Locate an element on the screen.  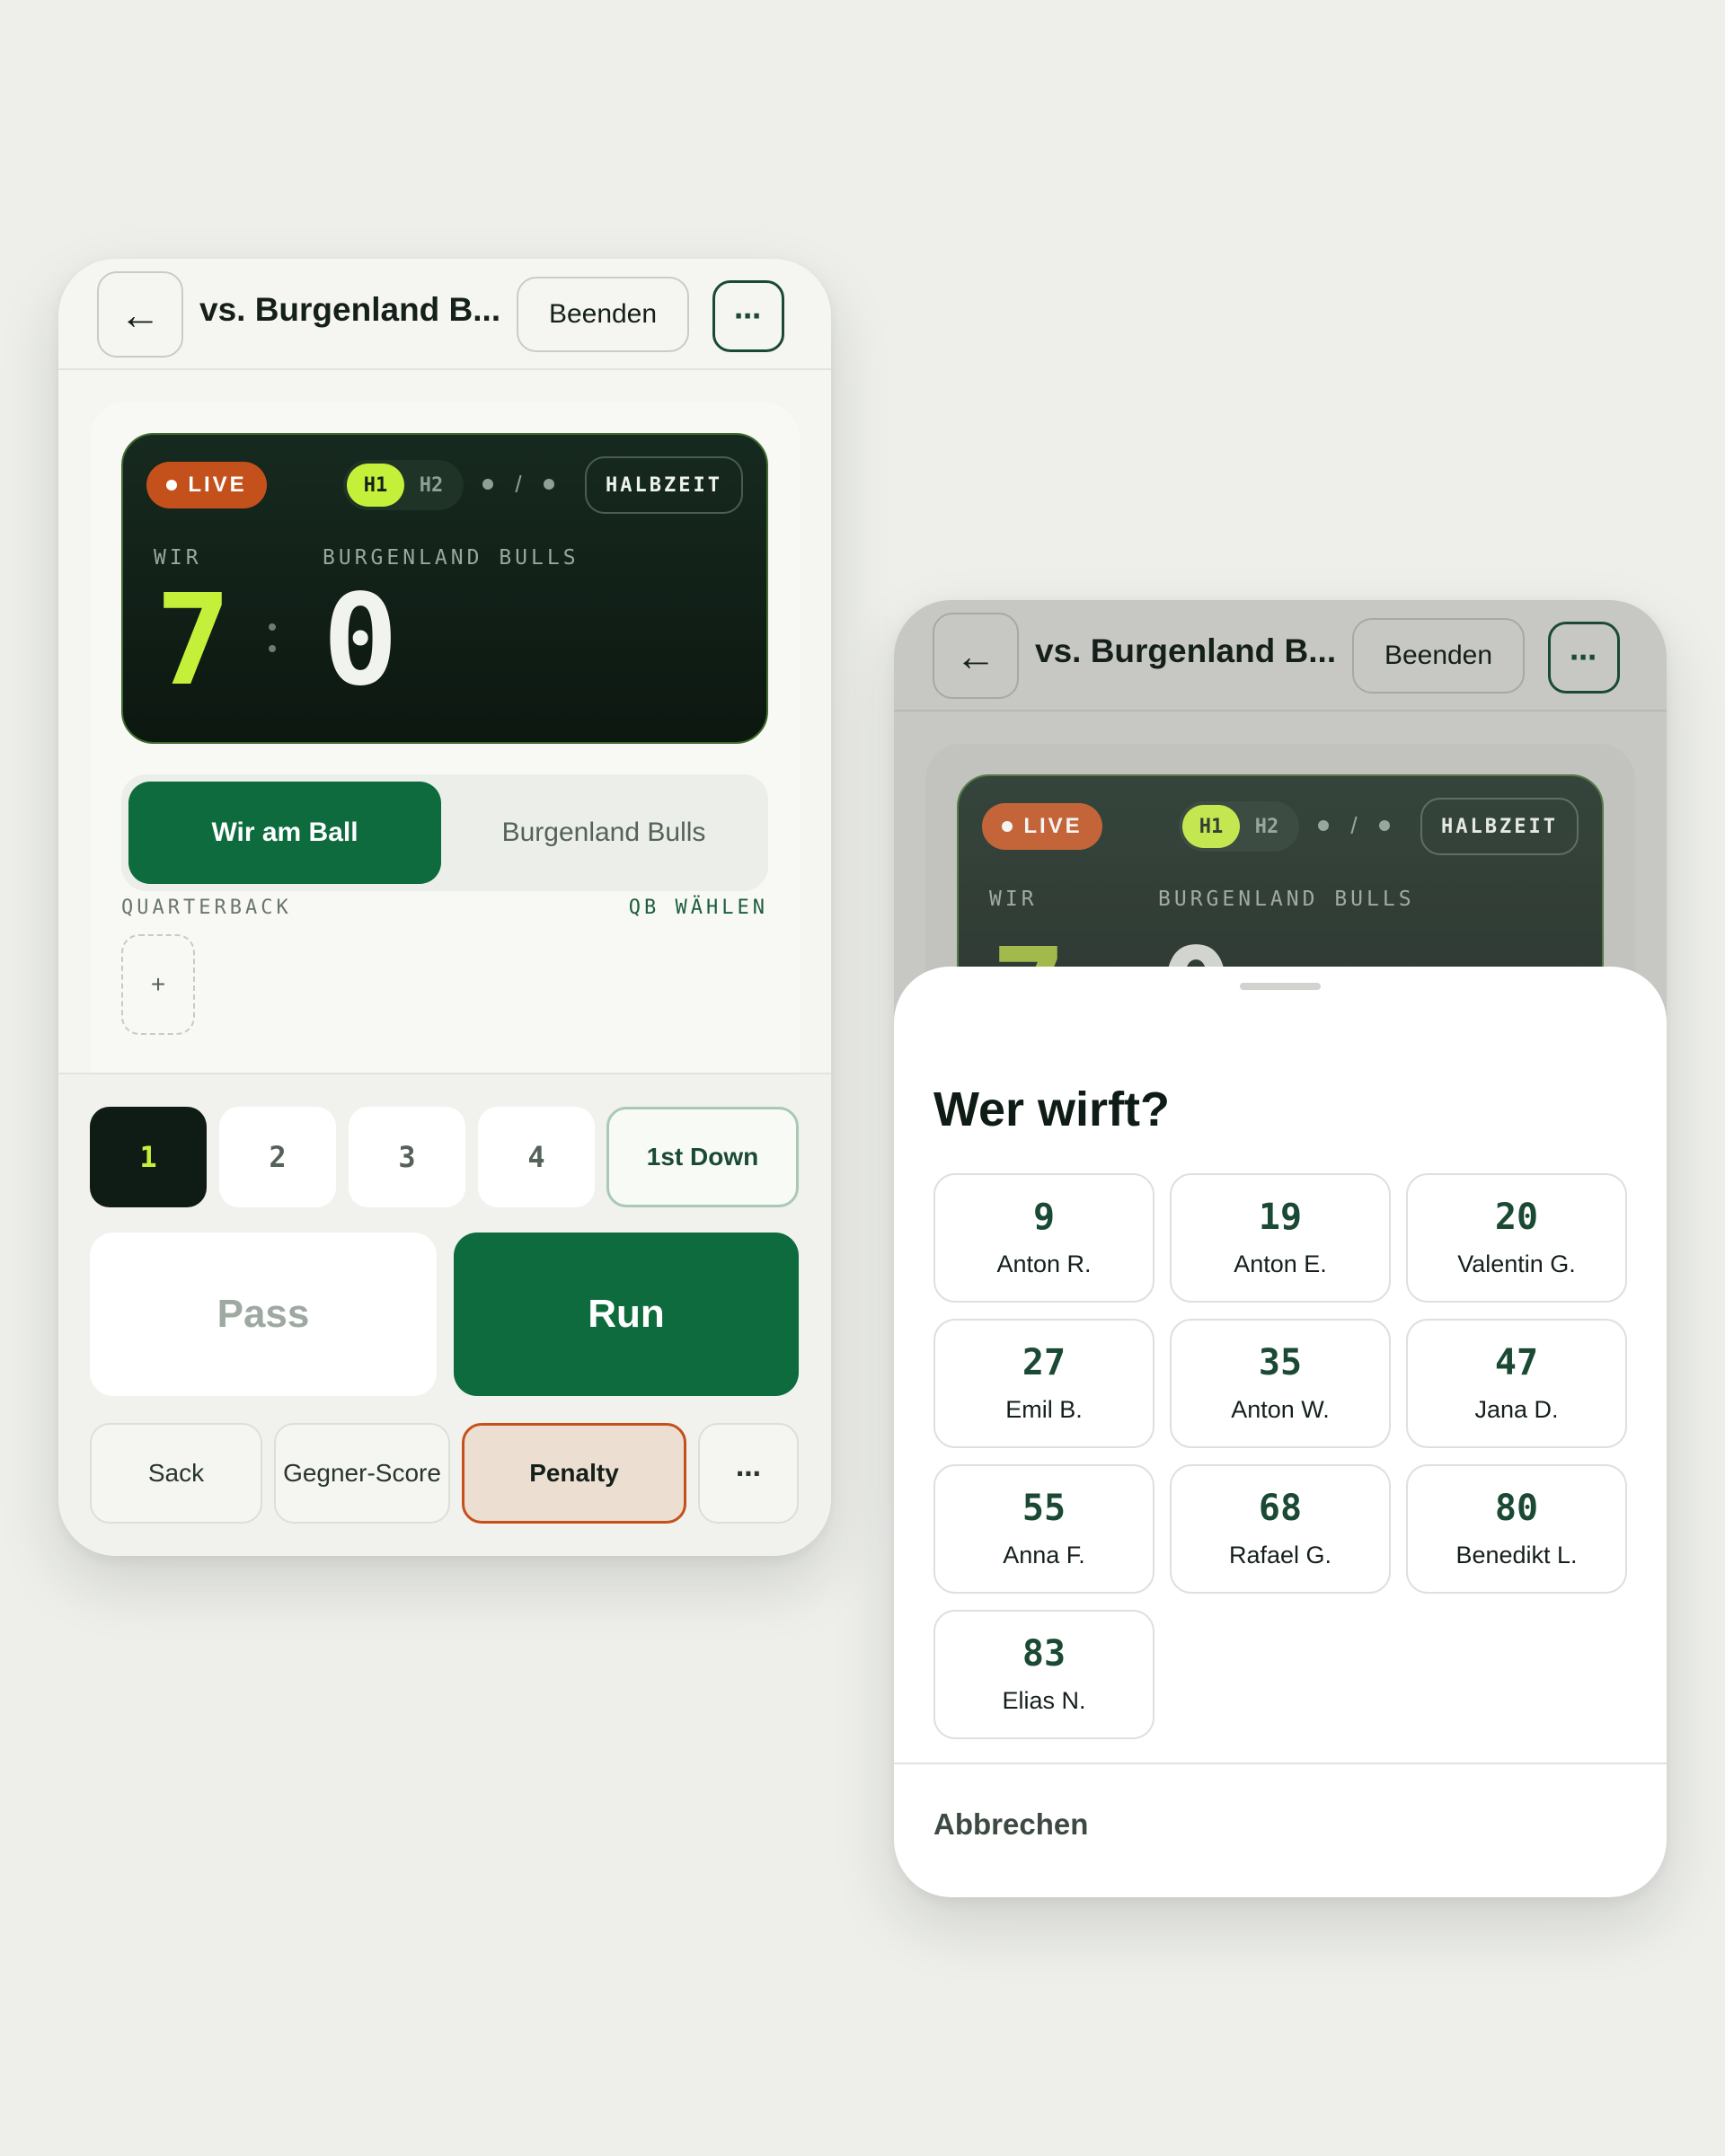
run-button: Run is located at coordinates (626, 1315).